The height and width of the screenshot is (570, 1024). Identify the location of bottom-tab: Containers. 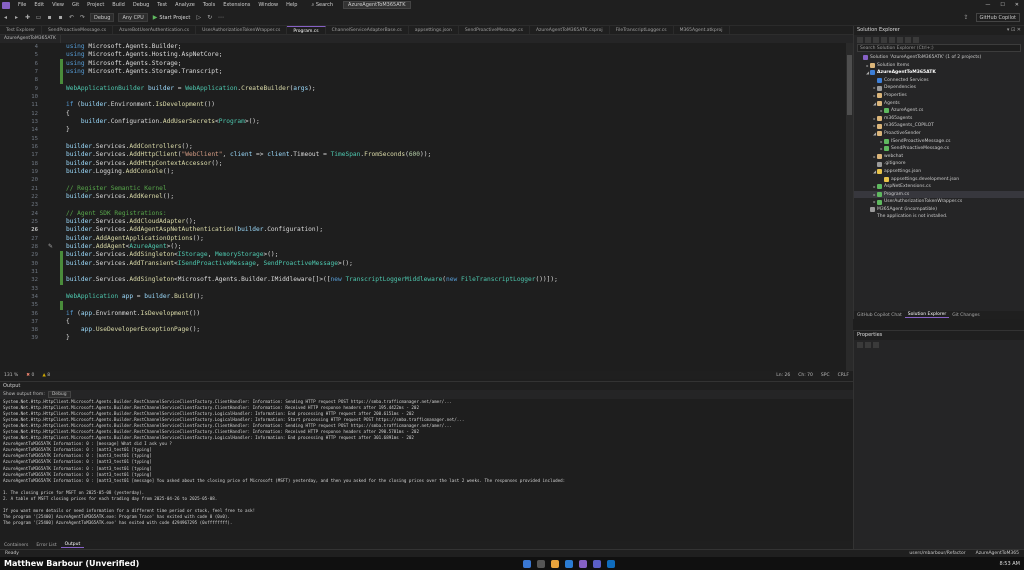
(16, 545).